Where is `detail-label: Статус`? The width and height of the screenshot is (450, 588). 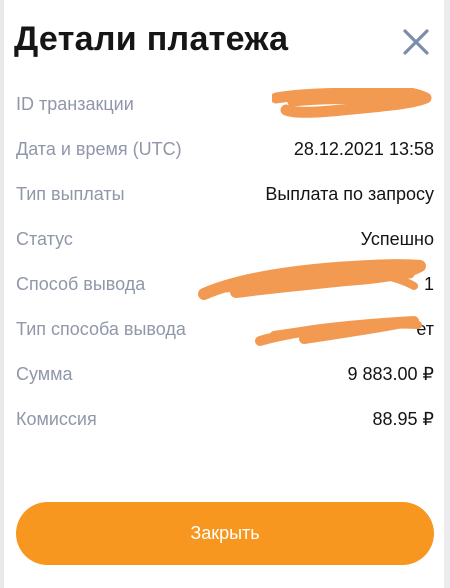
detail-label: Статус is located at coordinates (44, 239).